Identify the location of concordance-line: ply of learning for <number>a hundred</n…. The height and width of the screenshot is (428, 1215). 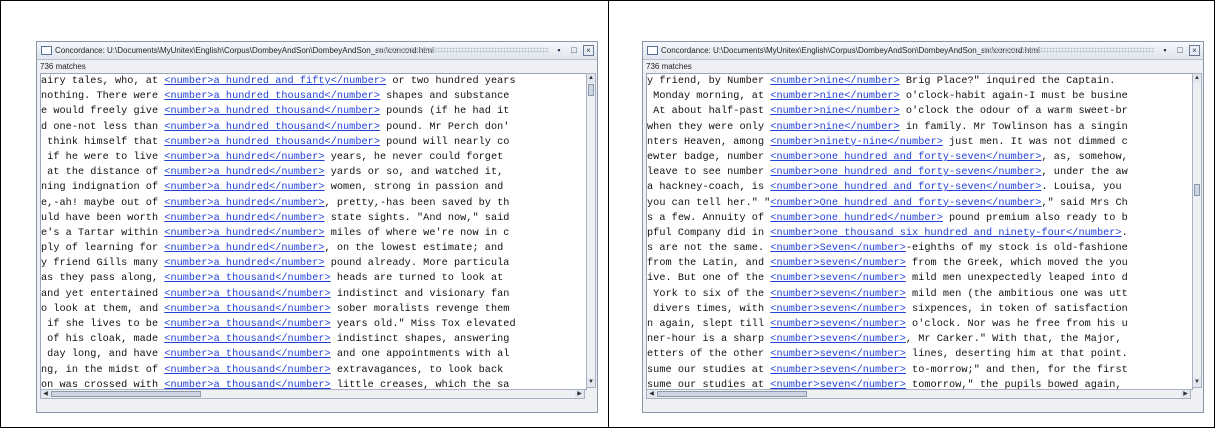
(313, 248).